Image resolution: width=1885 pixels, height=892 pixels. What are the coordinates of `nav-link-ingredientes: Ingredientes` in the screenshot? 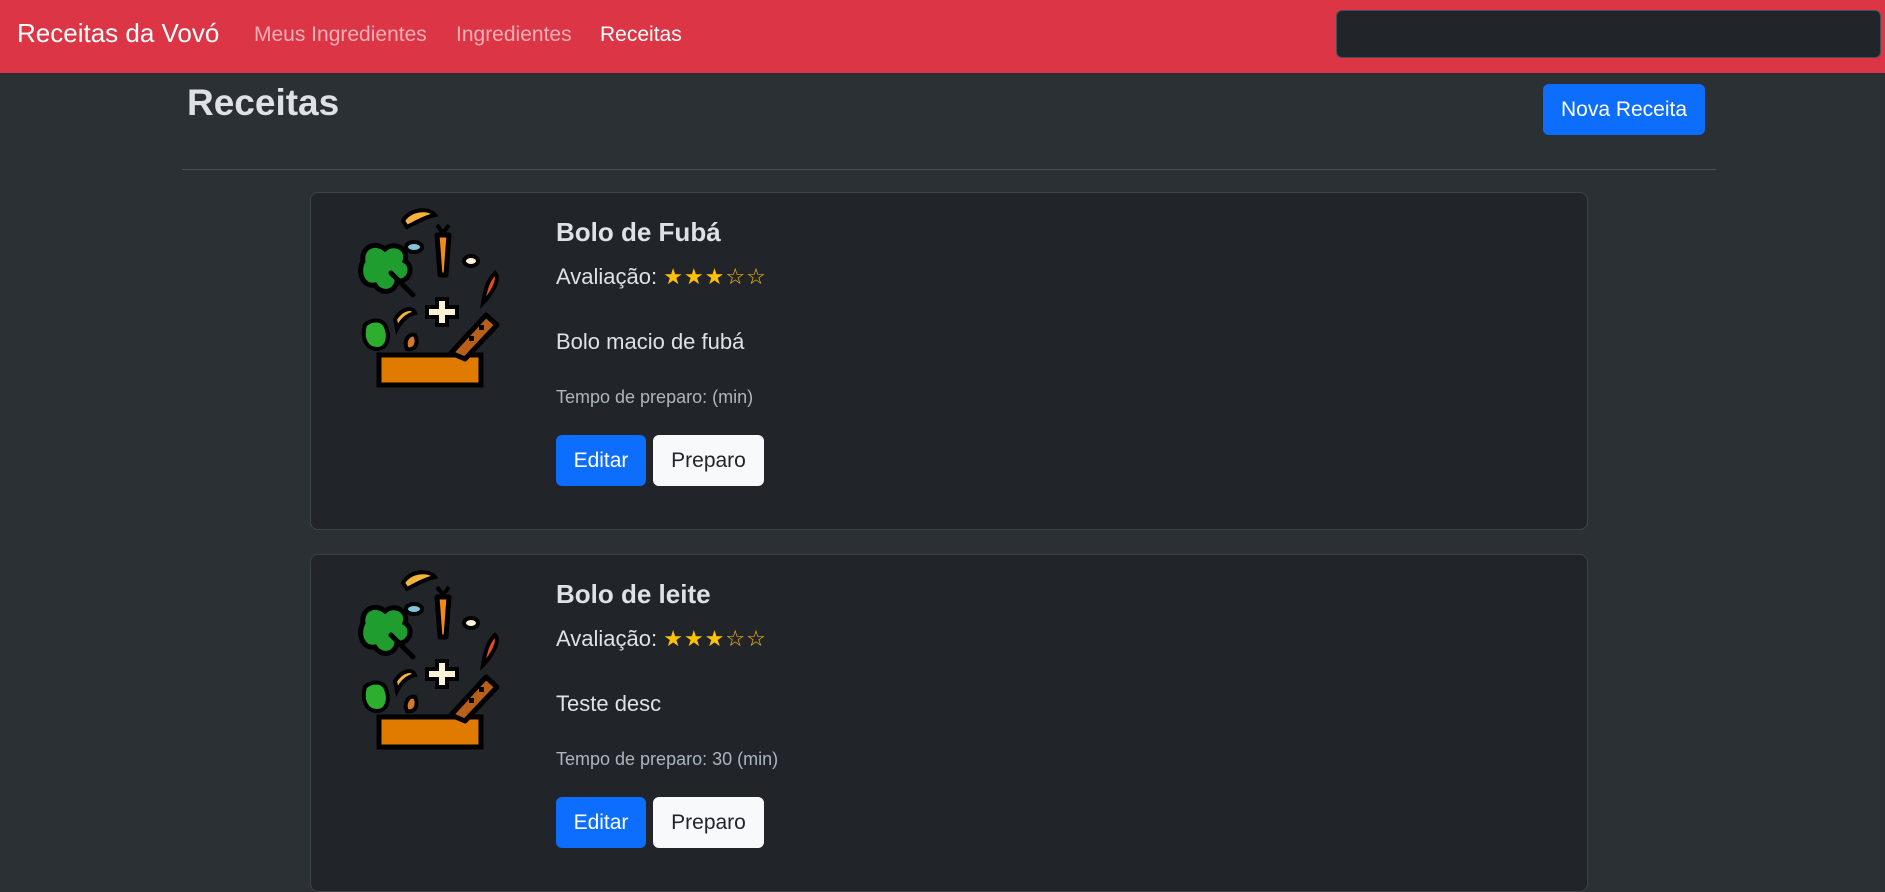 It's located at (514, 35).